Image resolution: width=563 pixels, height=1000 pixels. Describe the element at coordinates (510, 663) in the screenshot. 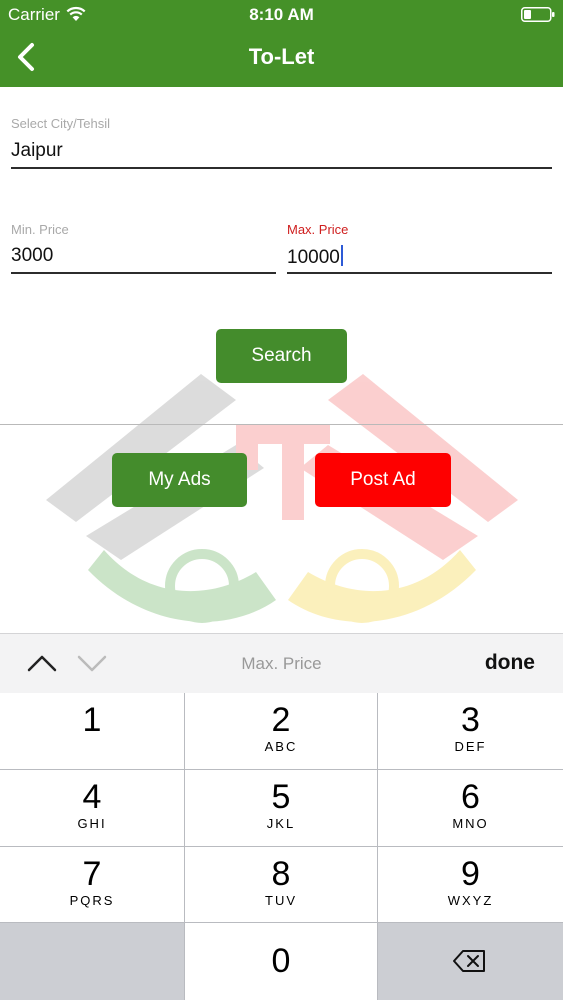

I see `done-button: done` at that location.